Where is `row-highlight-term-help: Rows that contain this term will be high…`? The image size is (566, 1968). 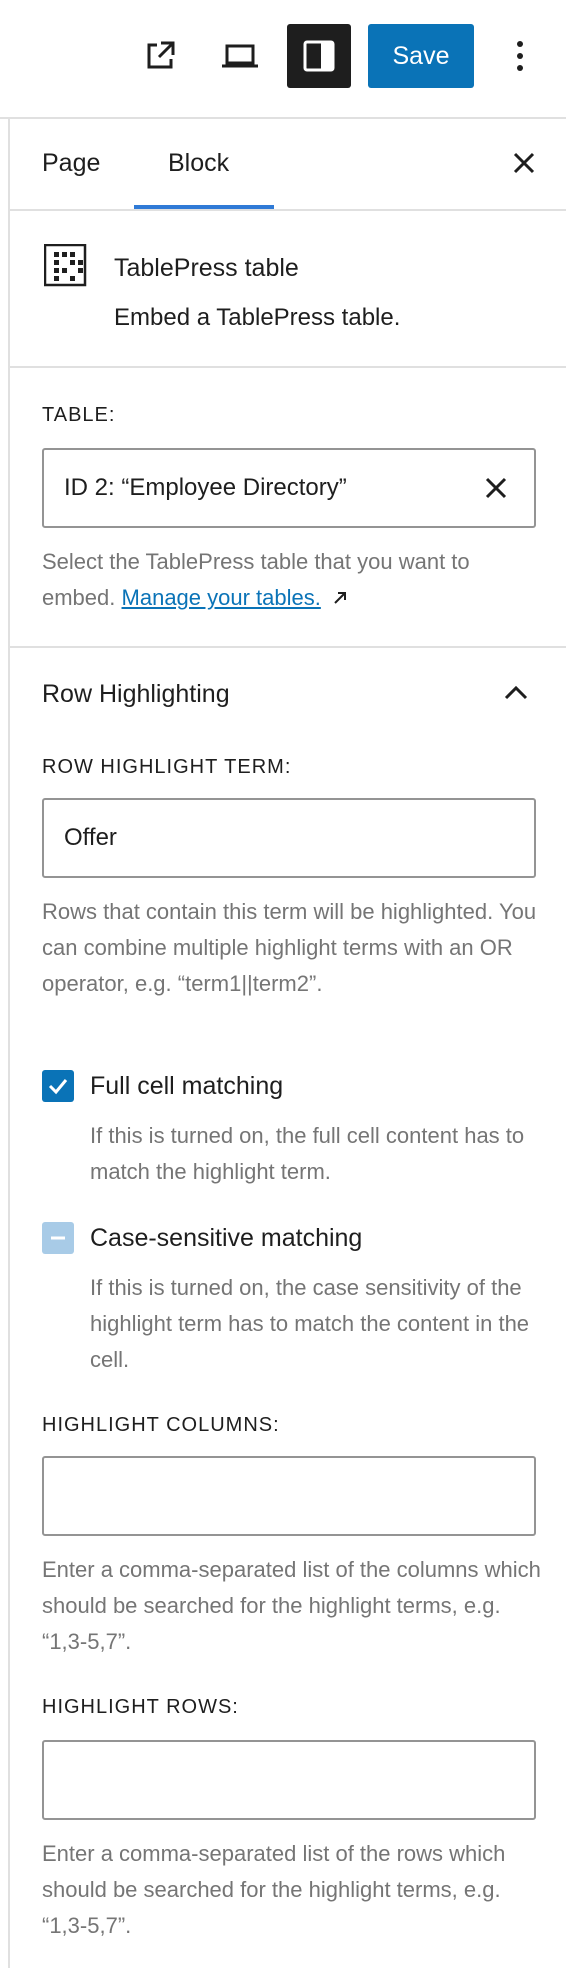 row-highlight-term-help: Rows that contain this term will be high… is located at coordinates (289, 947).